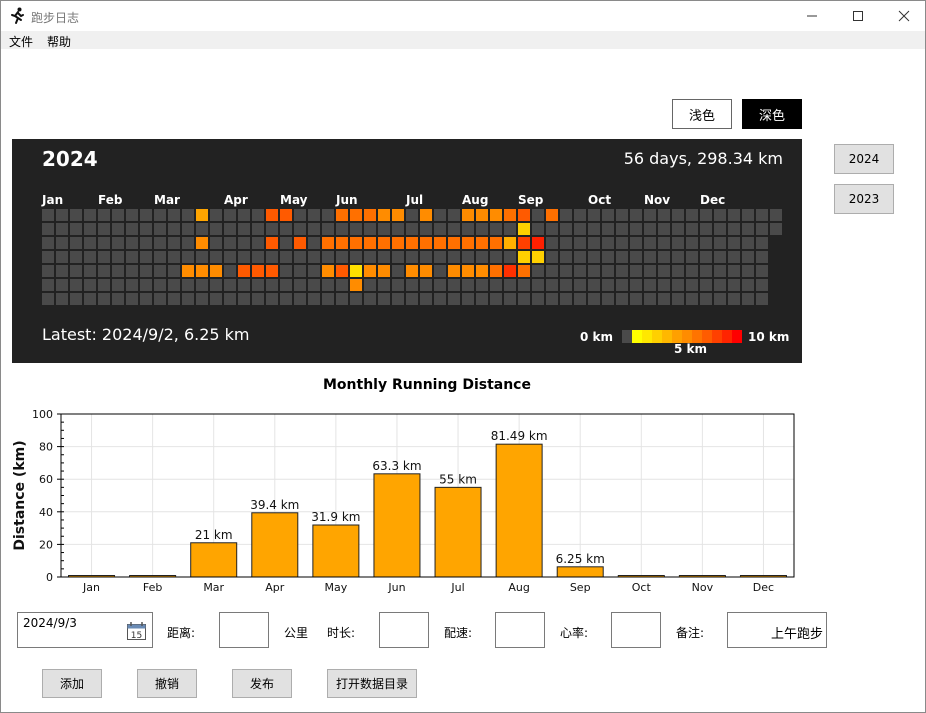 This screenshot has height=713, width=926. I want to click on pace-input, so click(520, 630).